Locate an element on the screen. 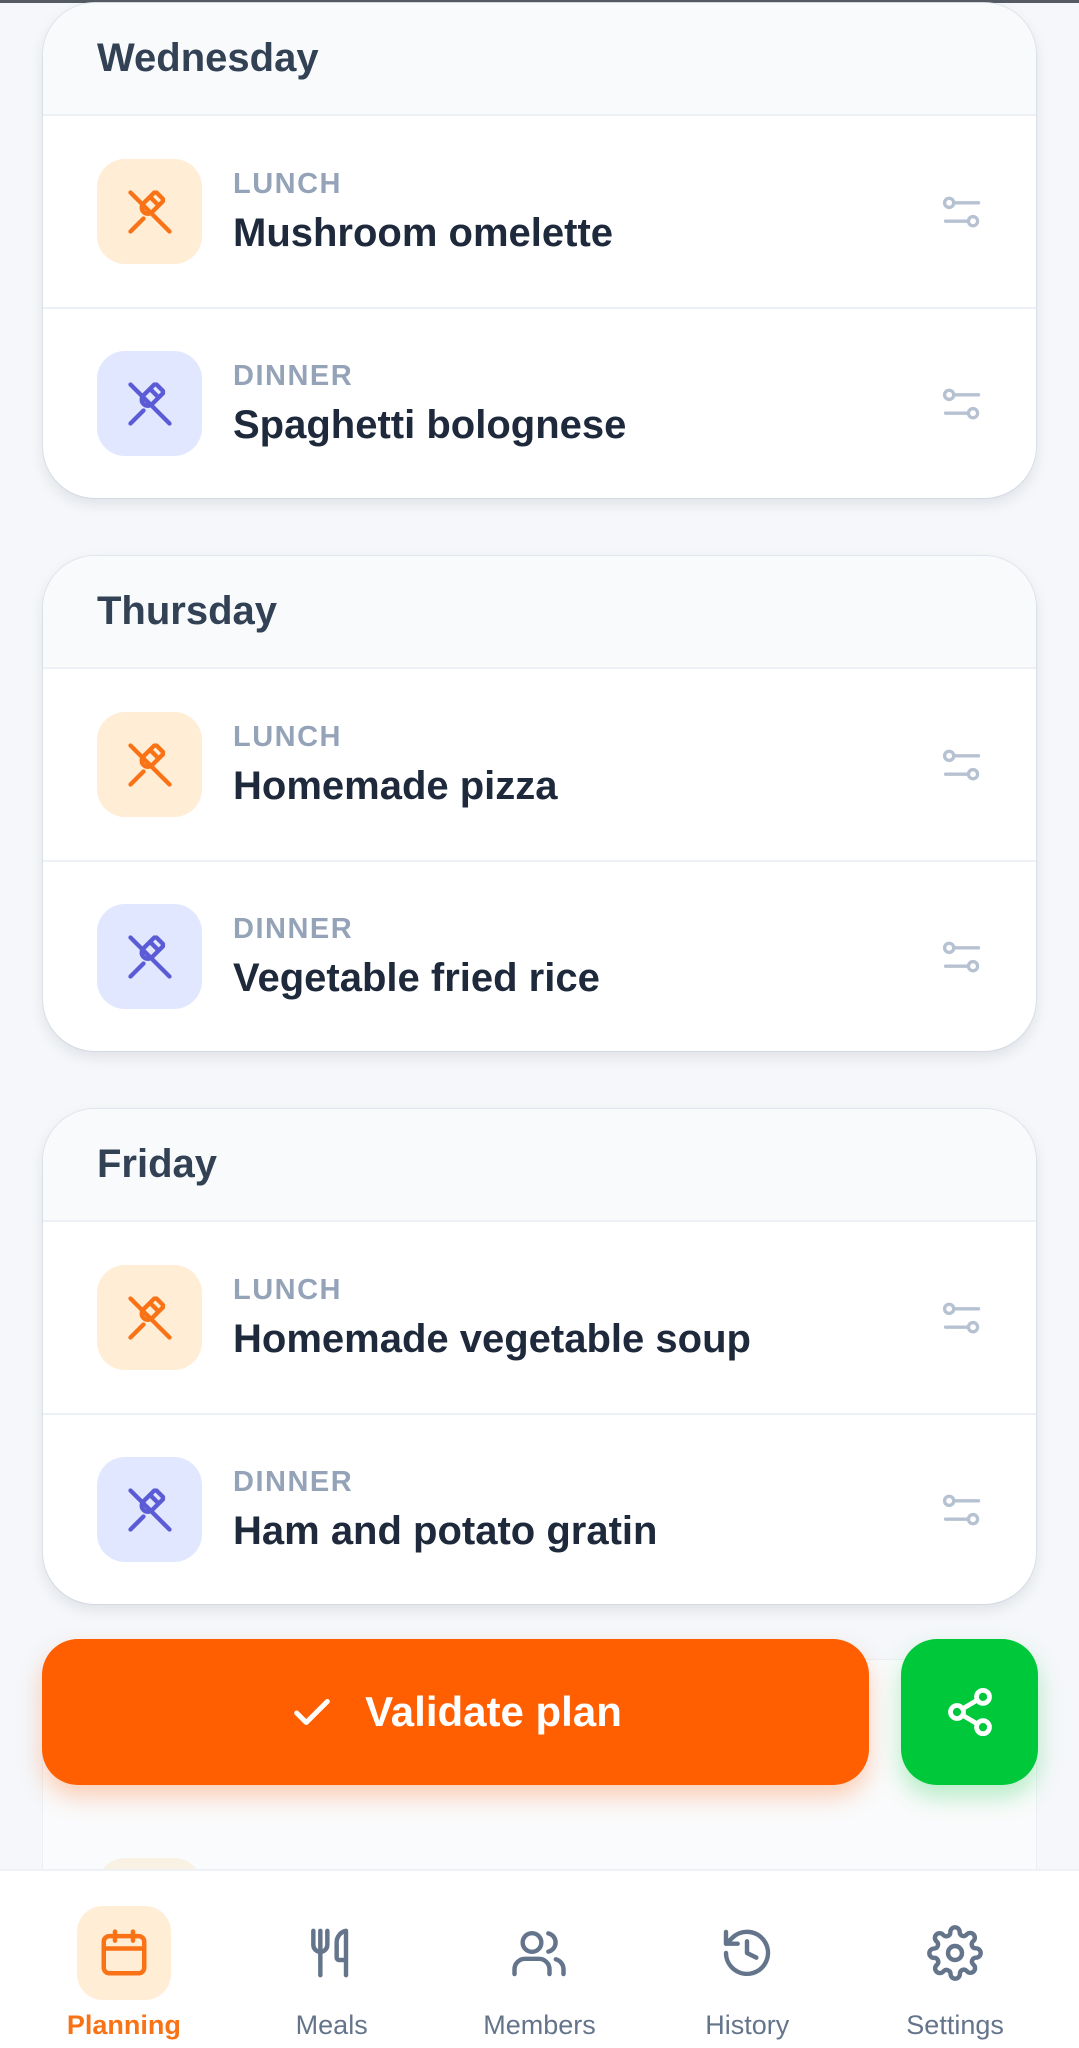  nav-item-members: Members is located at coordinates (539, 1956).